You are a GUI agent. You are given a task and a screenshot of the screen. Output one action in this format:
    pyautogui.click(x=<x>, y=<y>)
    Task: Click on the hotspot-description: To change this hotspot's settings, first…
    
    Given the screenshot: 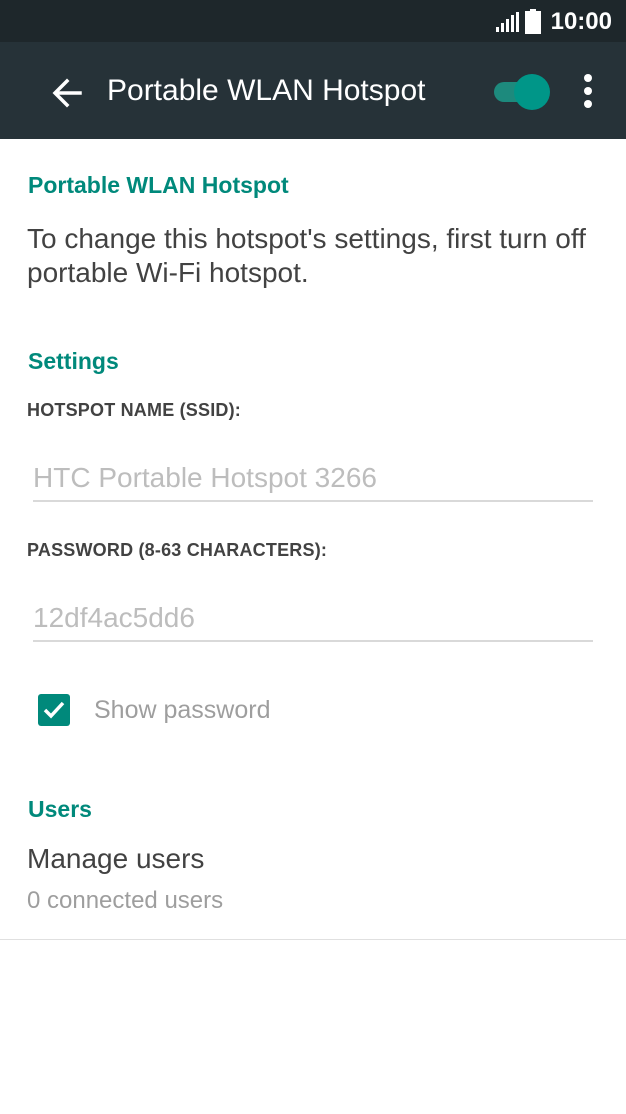 What is the action you would take?
    pyautogui.click(x=306, y=255)
    